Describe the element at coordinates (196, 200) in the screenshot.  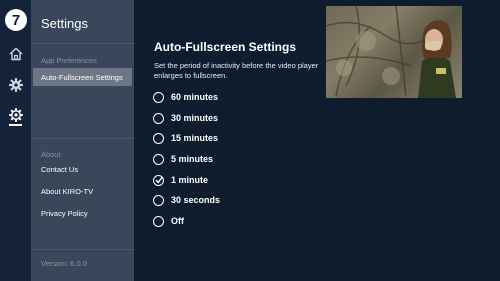
I see `option-label: 30 seconds` at that location.